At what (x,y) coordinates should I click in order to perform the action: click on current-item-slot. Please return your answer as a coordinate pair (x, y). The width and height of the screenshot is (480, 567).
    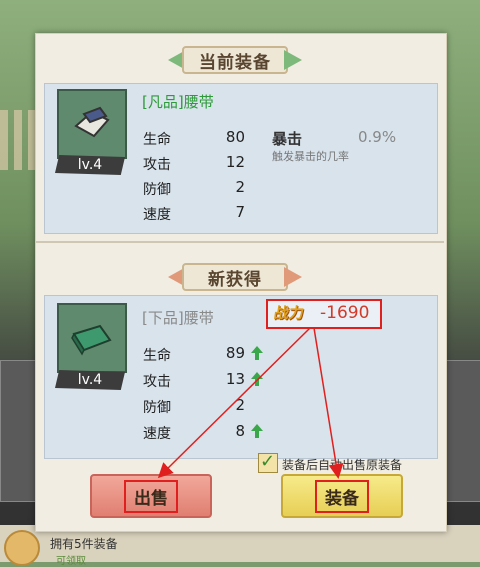
    Looking at the image, I should click on (92, 124).